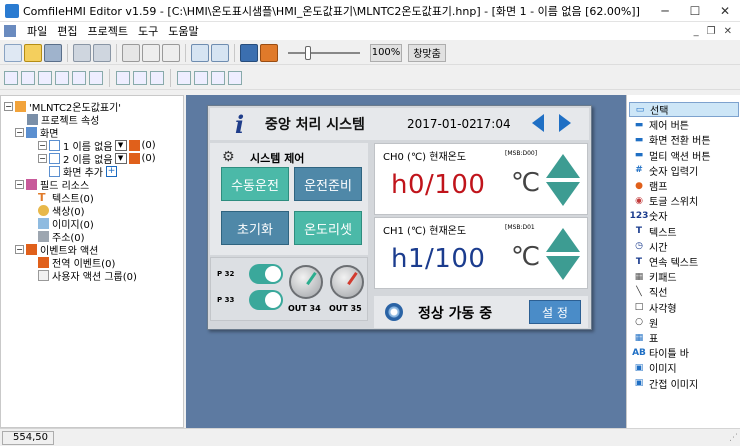 The height and width of the screenshot is (446, 740). Describe the element at coordinates (684, 383) in the screenshot. I see `palette-item-indirect-image: ▣ 간접 이미지` at that location.